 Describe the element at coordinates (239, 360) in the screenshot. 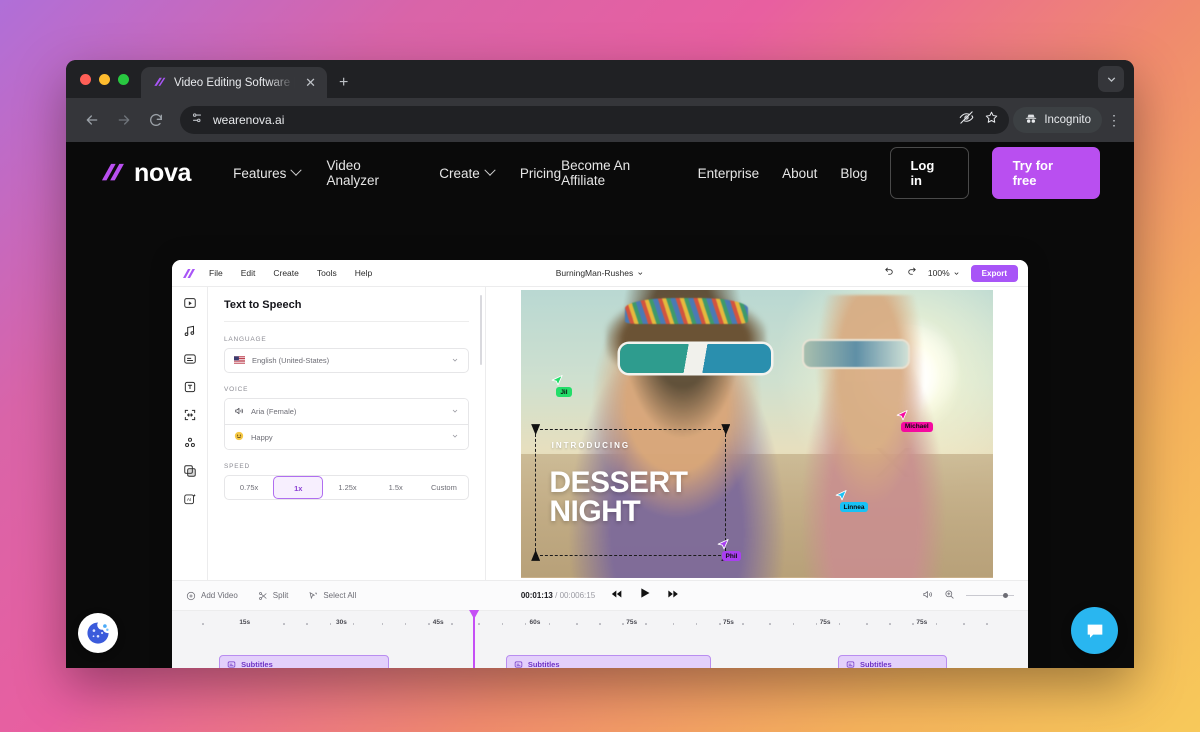

I see `us-flag-icon` at that location.